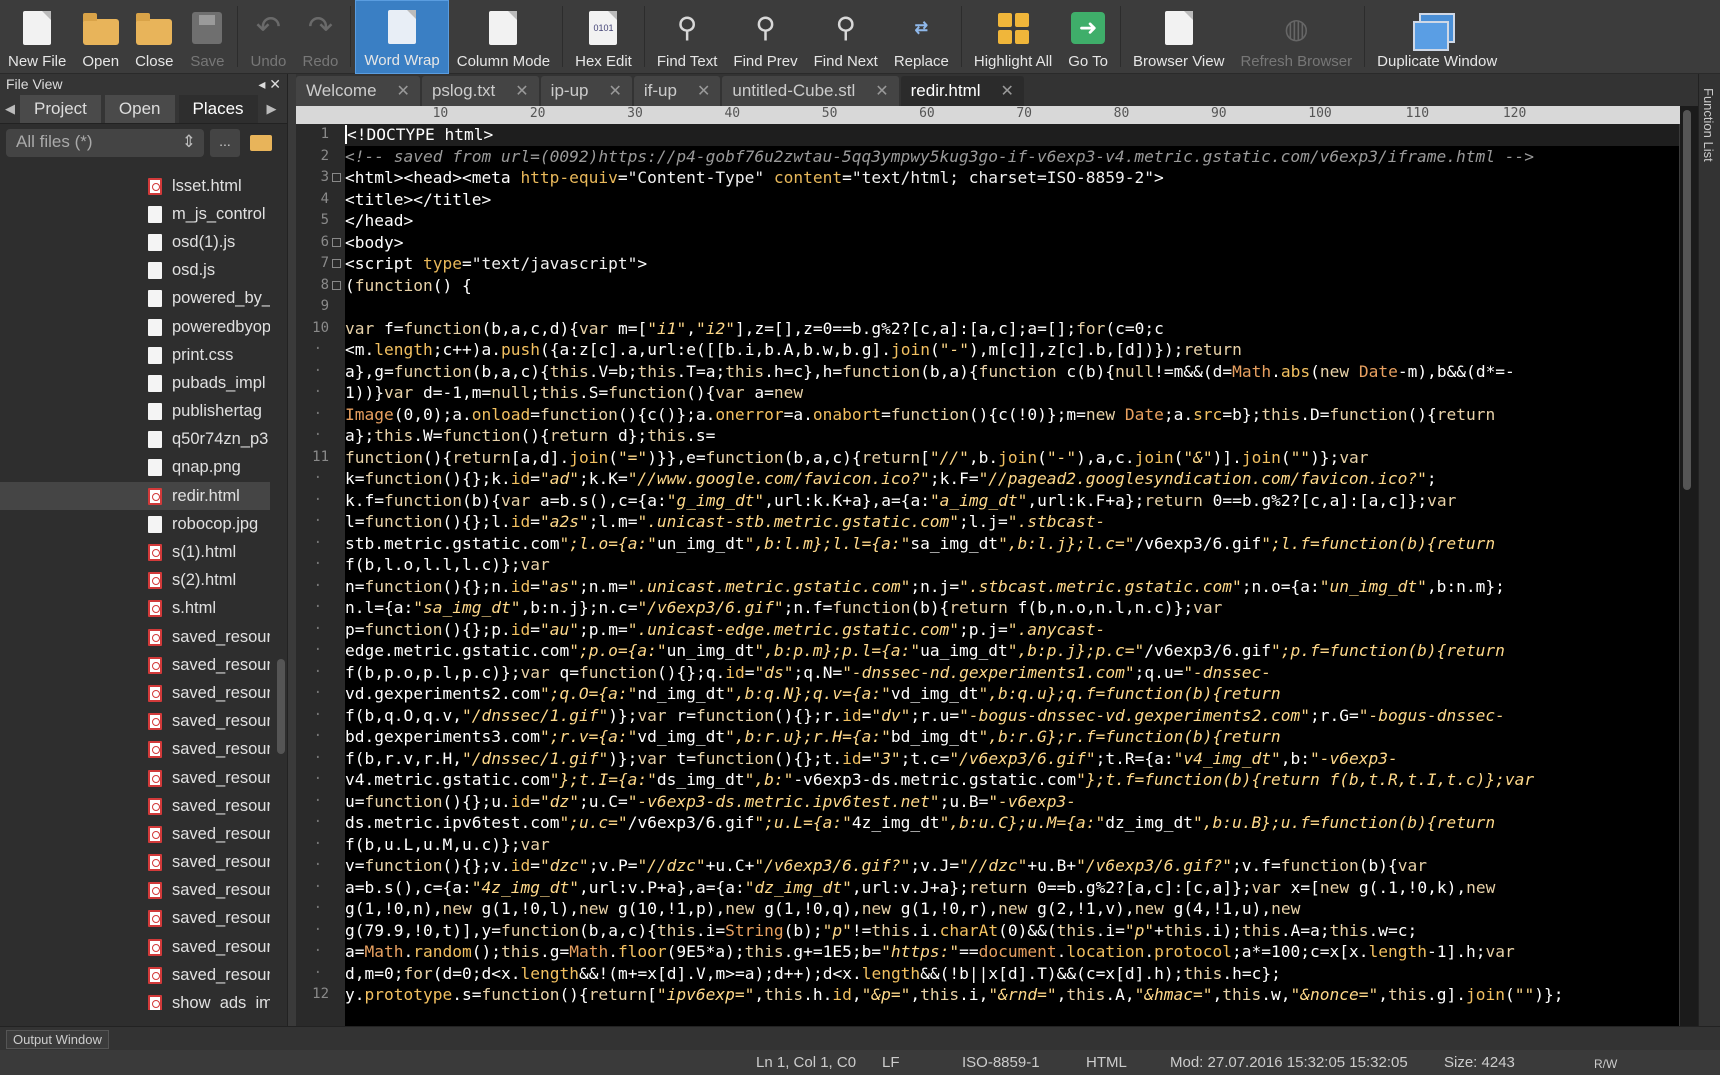  I want to click on open-button: Open, so click(100, 37).